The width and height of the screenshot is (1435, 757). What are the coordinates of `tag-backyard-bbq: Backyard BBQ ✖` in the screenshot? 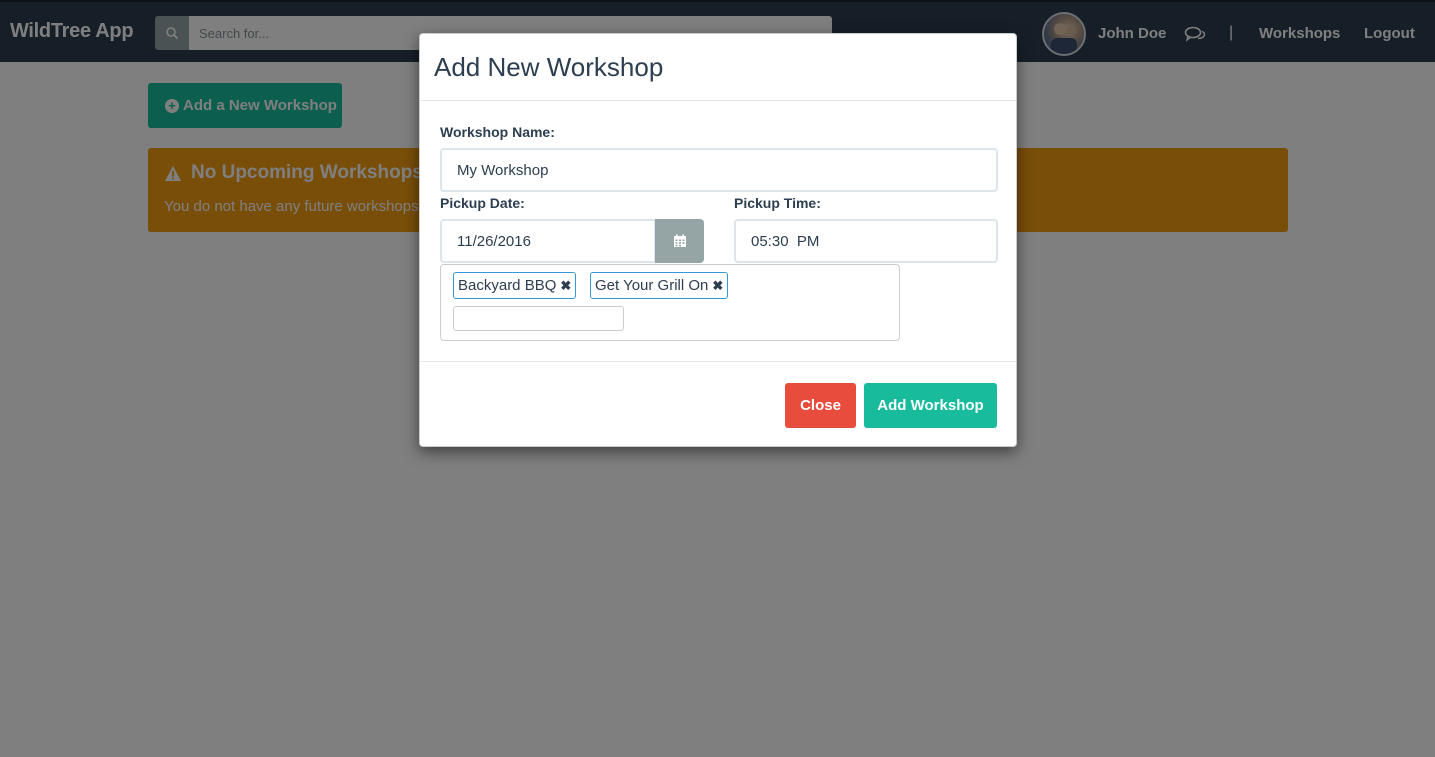 It's located at (515, 285).